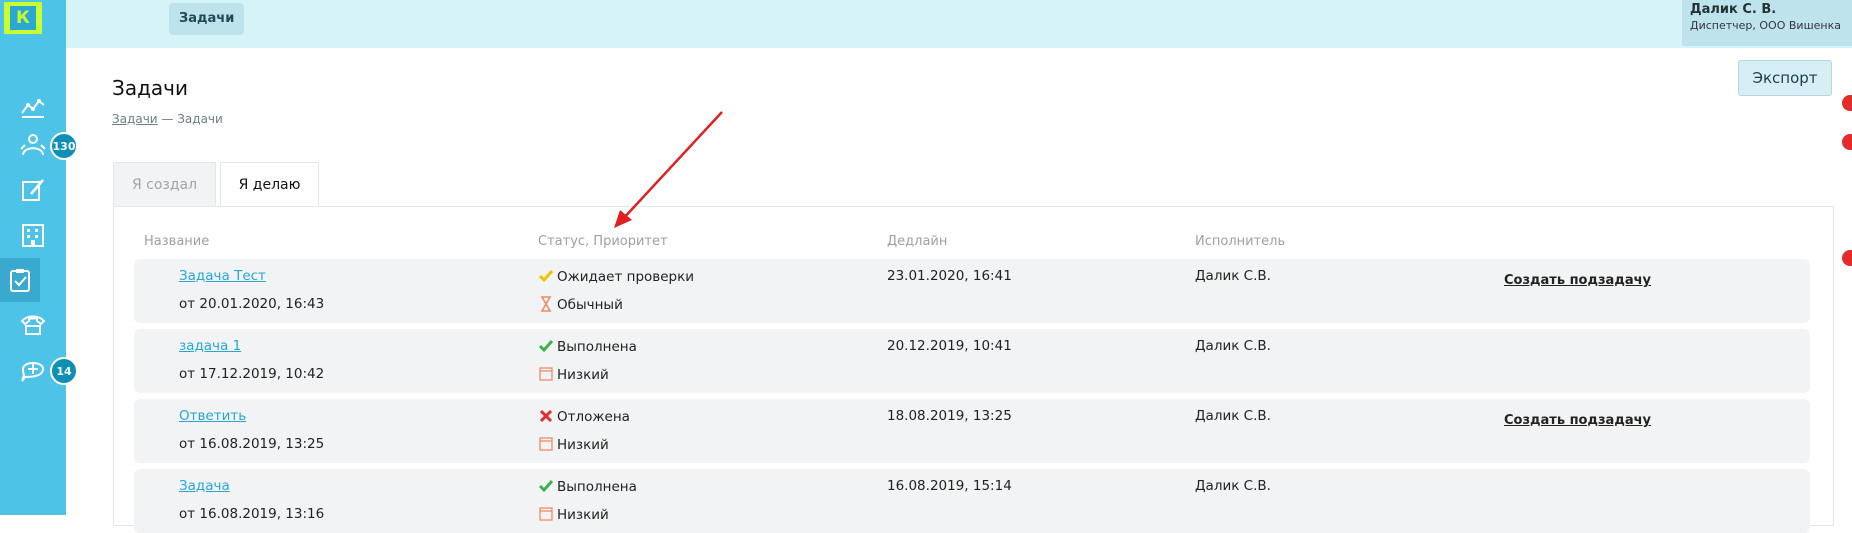 The width and height of the screenshot is (1852, 533). What do you see at coordinates (949, 276) in the screenshot?
I see `task-deadline: 23.01.2020, 16:41` at bounding box center [949, 276].